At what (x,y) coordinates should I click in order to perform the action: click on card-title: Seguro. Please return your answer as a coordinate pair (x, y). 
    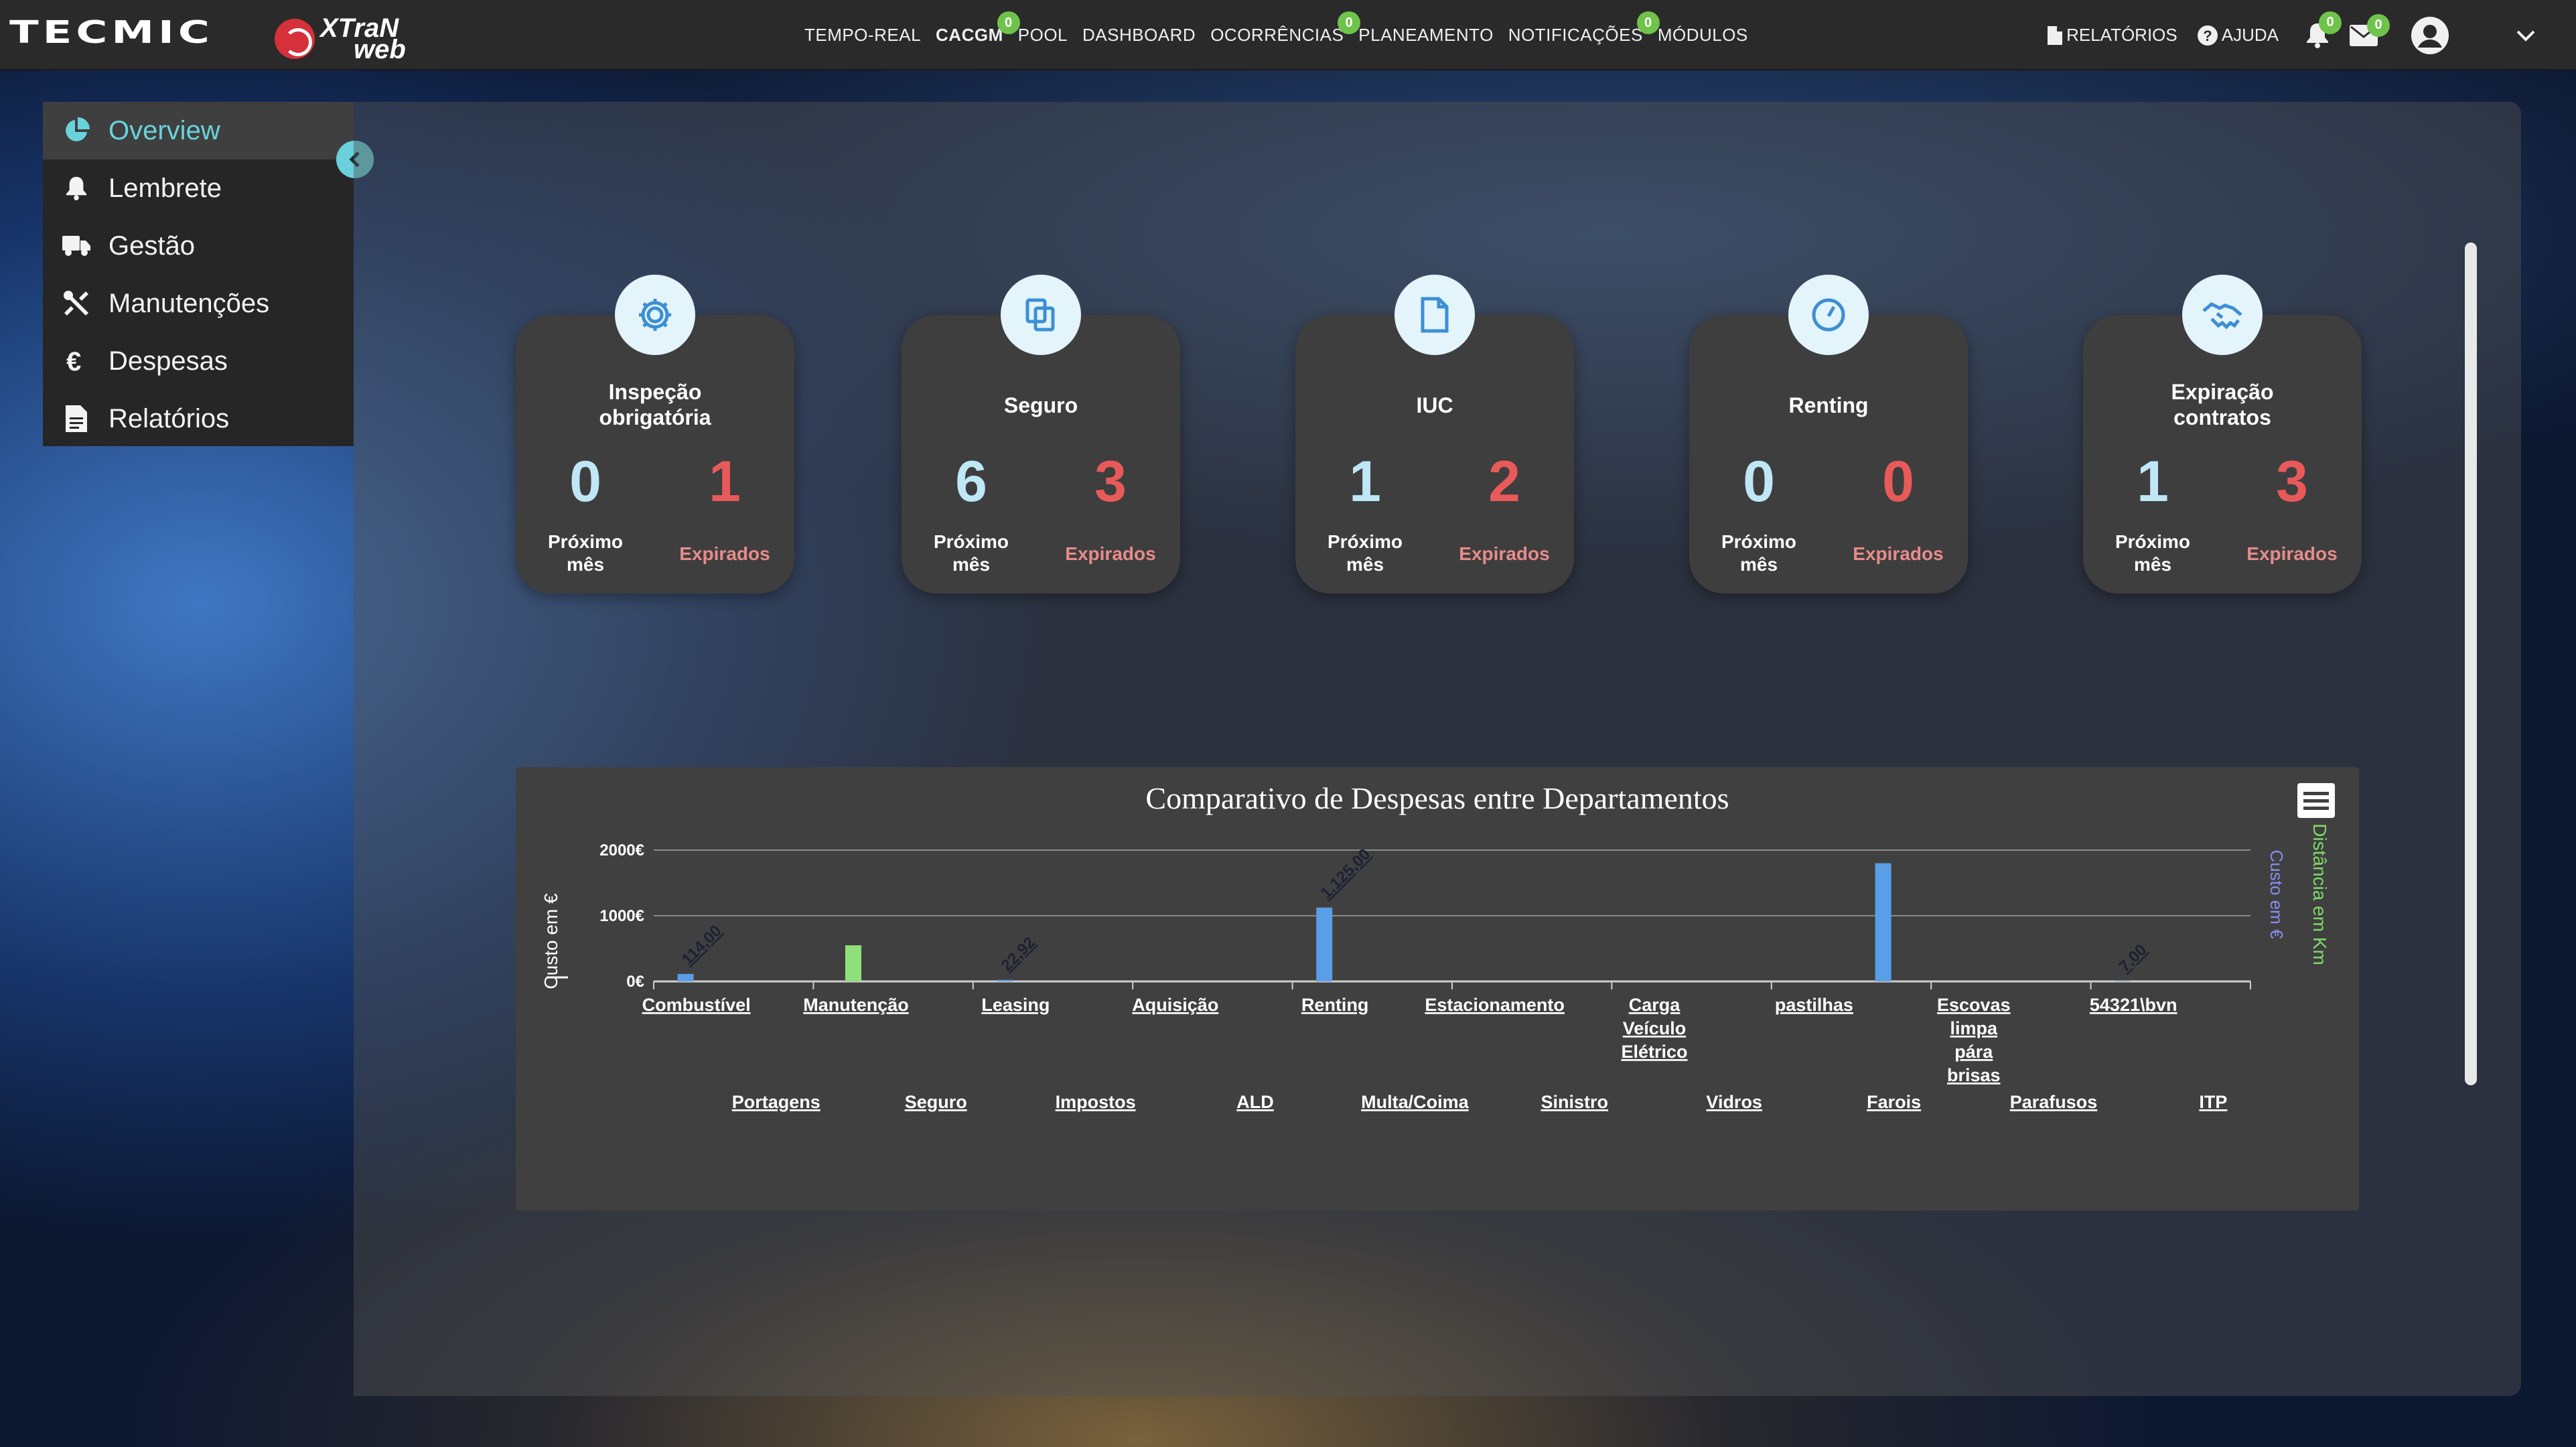
    Looking at the image, I should click on (1040, 405).